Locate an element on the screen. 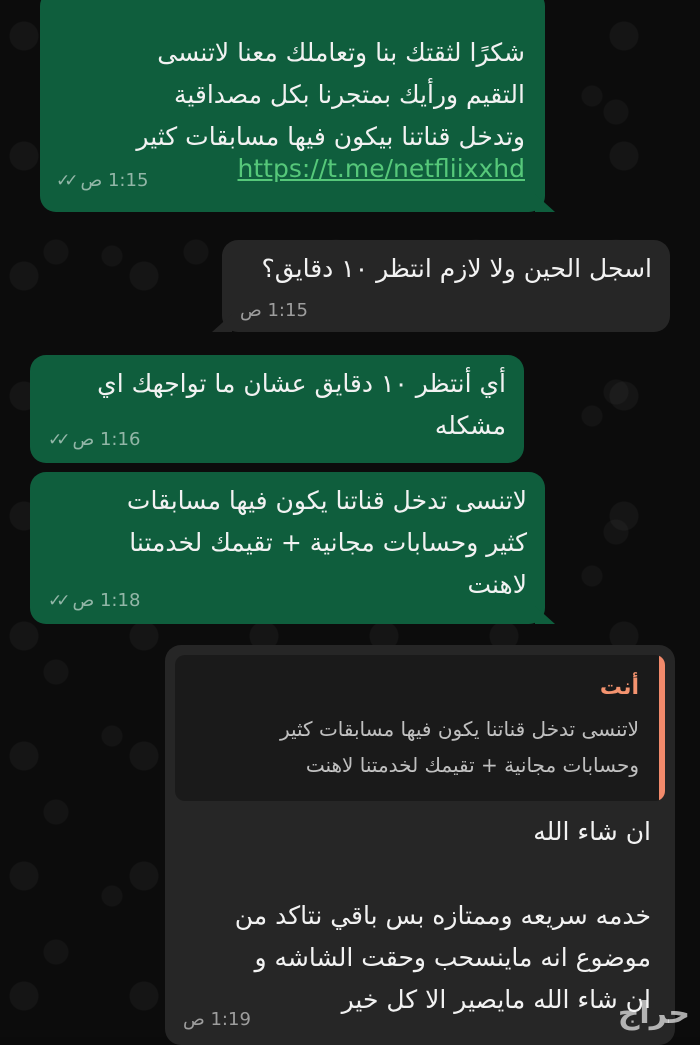 The image size is (700, 1045). site-watermark-logo: حراج is located at coordinates (653, 1013).